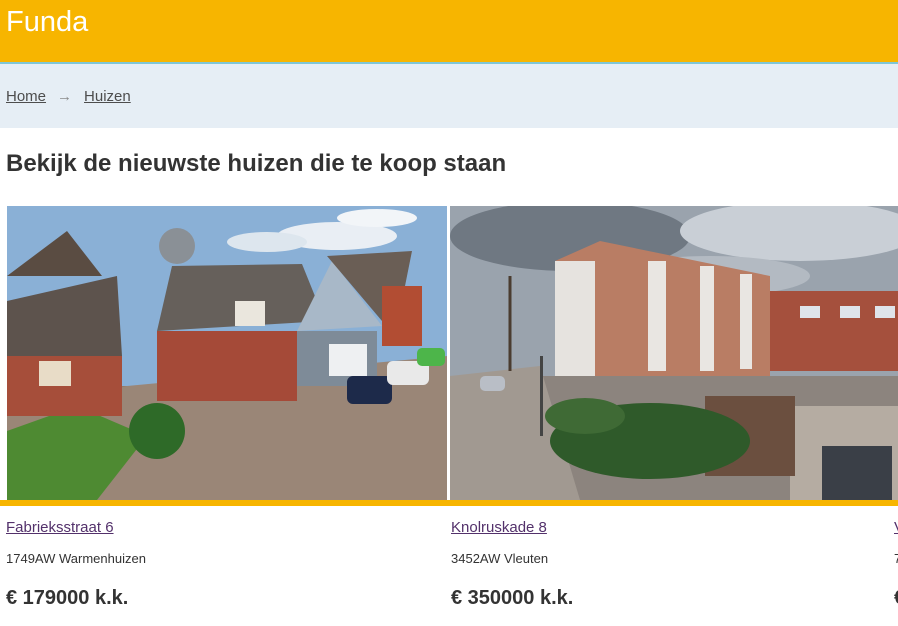 Image resolution: width=898 pixels, height=626 pixels. I want to click on breadcrumb: Home → Huizen, so click(68, 96).